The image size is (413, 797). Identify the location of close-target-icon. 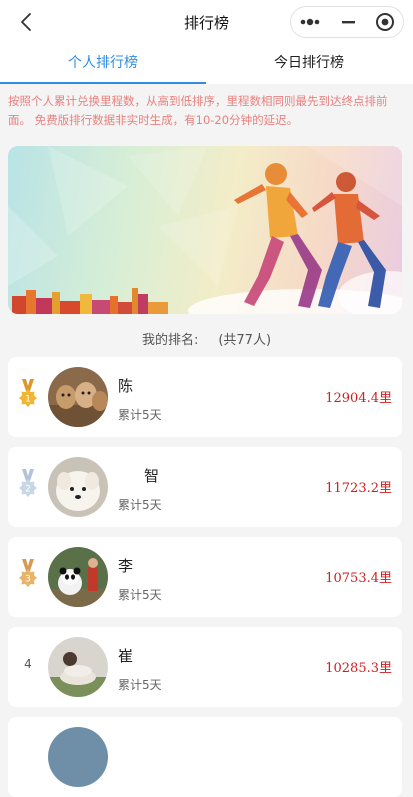
(386, 22).